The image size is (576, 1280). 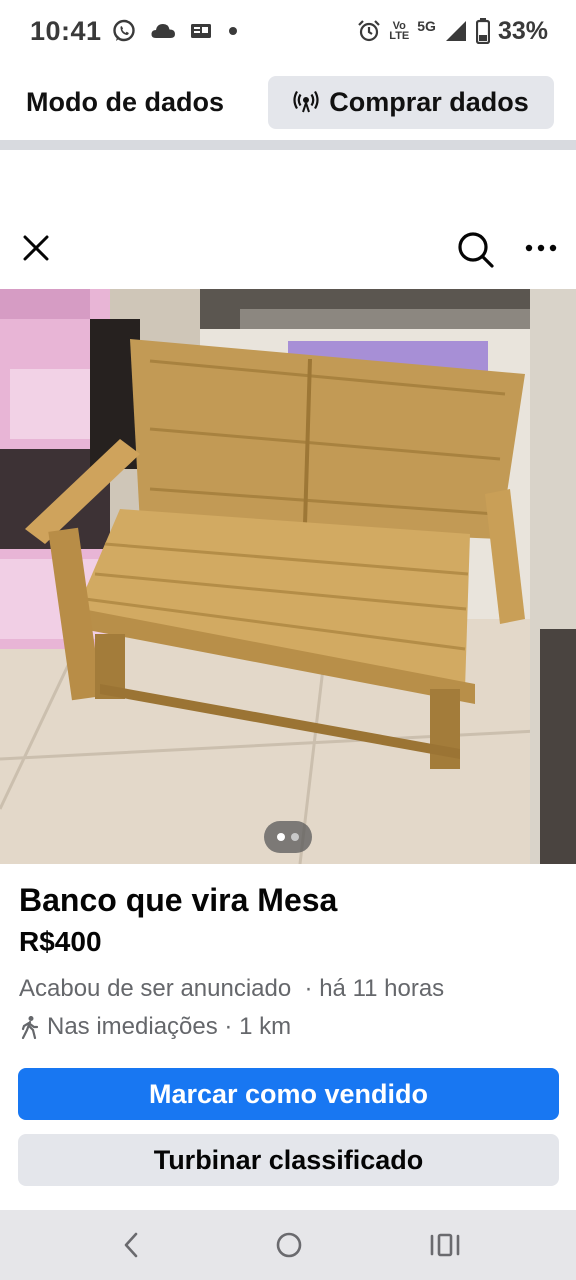 I want to click on data-mode-bar: Modo de dados Comprar dados, so click(x=288, y=102).